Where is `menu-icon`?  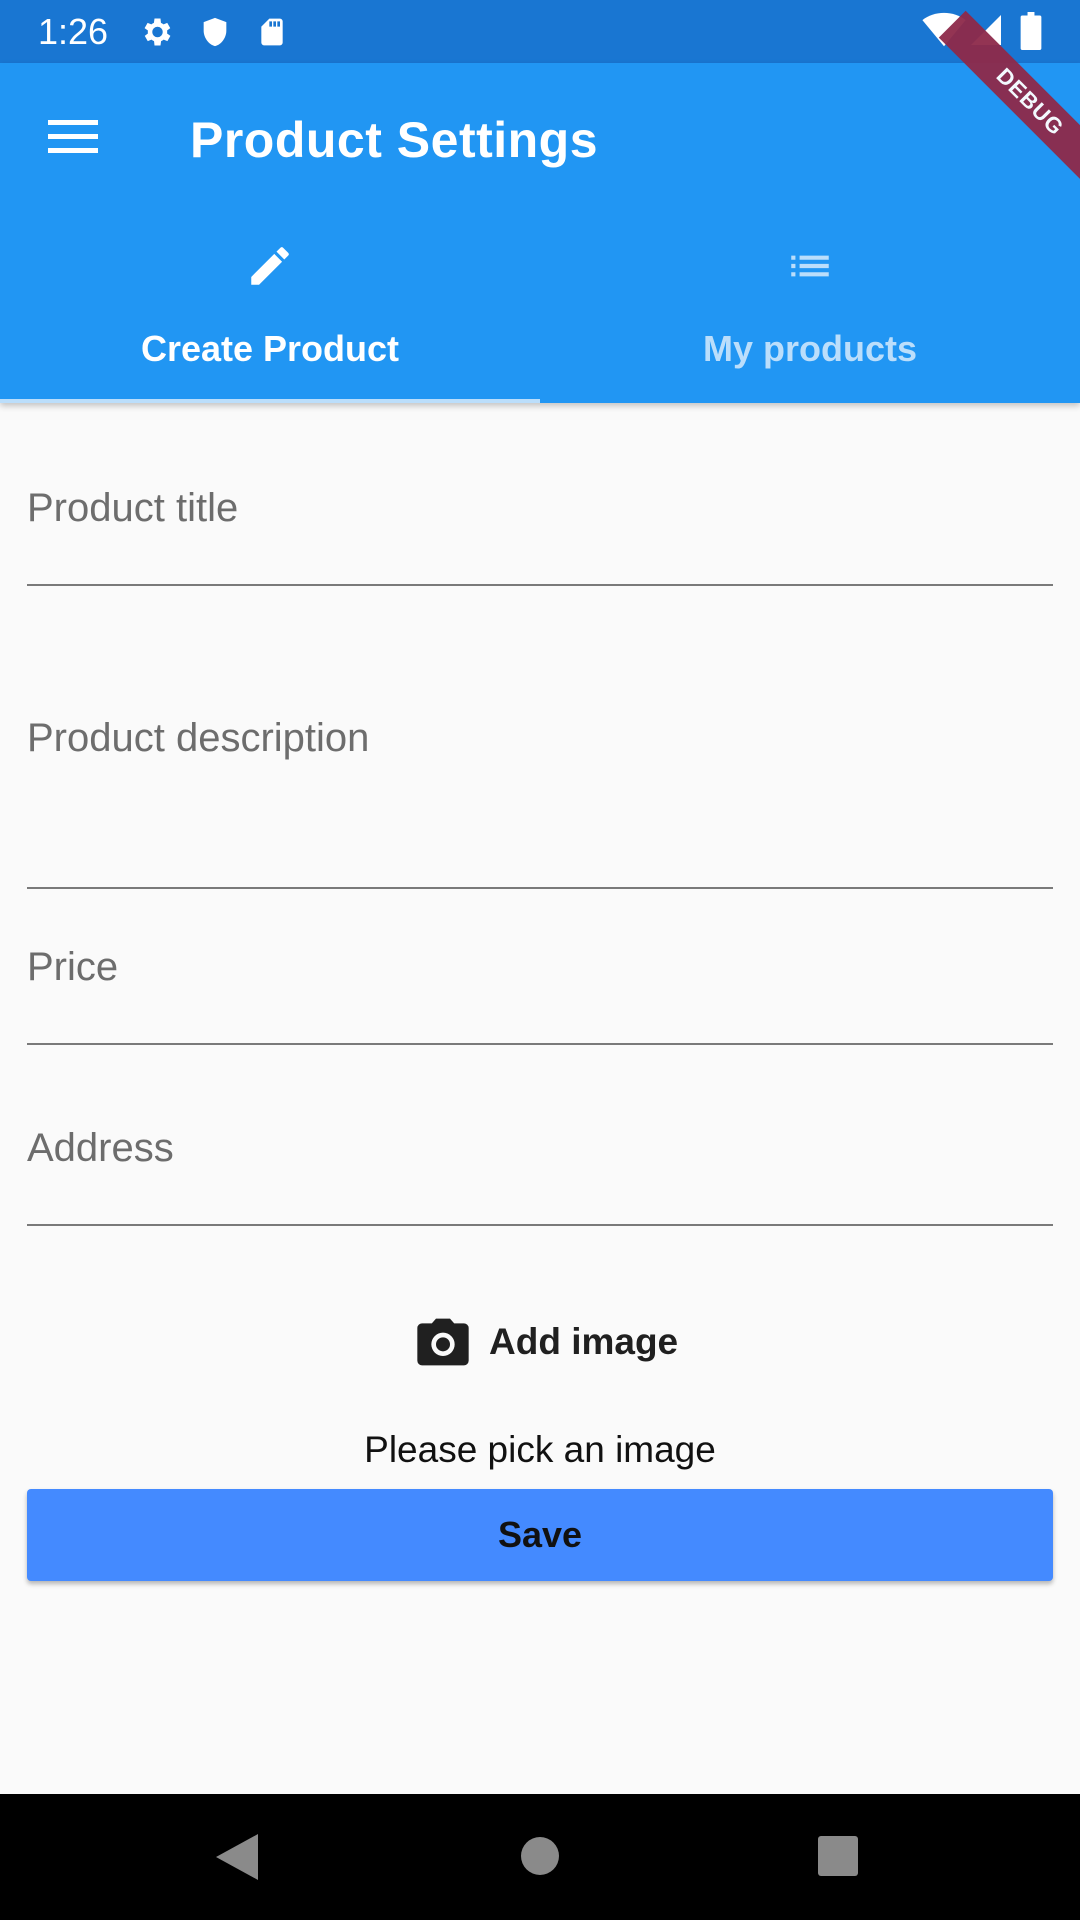
menu-icon is located at coordinates (73, 138).